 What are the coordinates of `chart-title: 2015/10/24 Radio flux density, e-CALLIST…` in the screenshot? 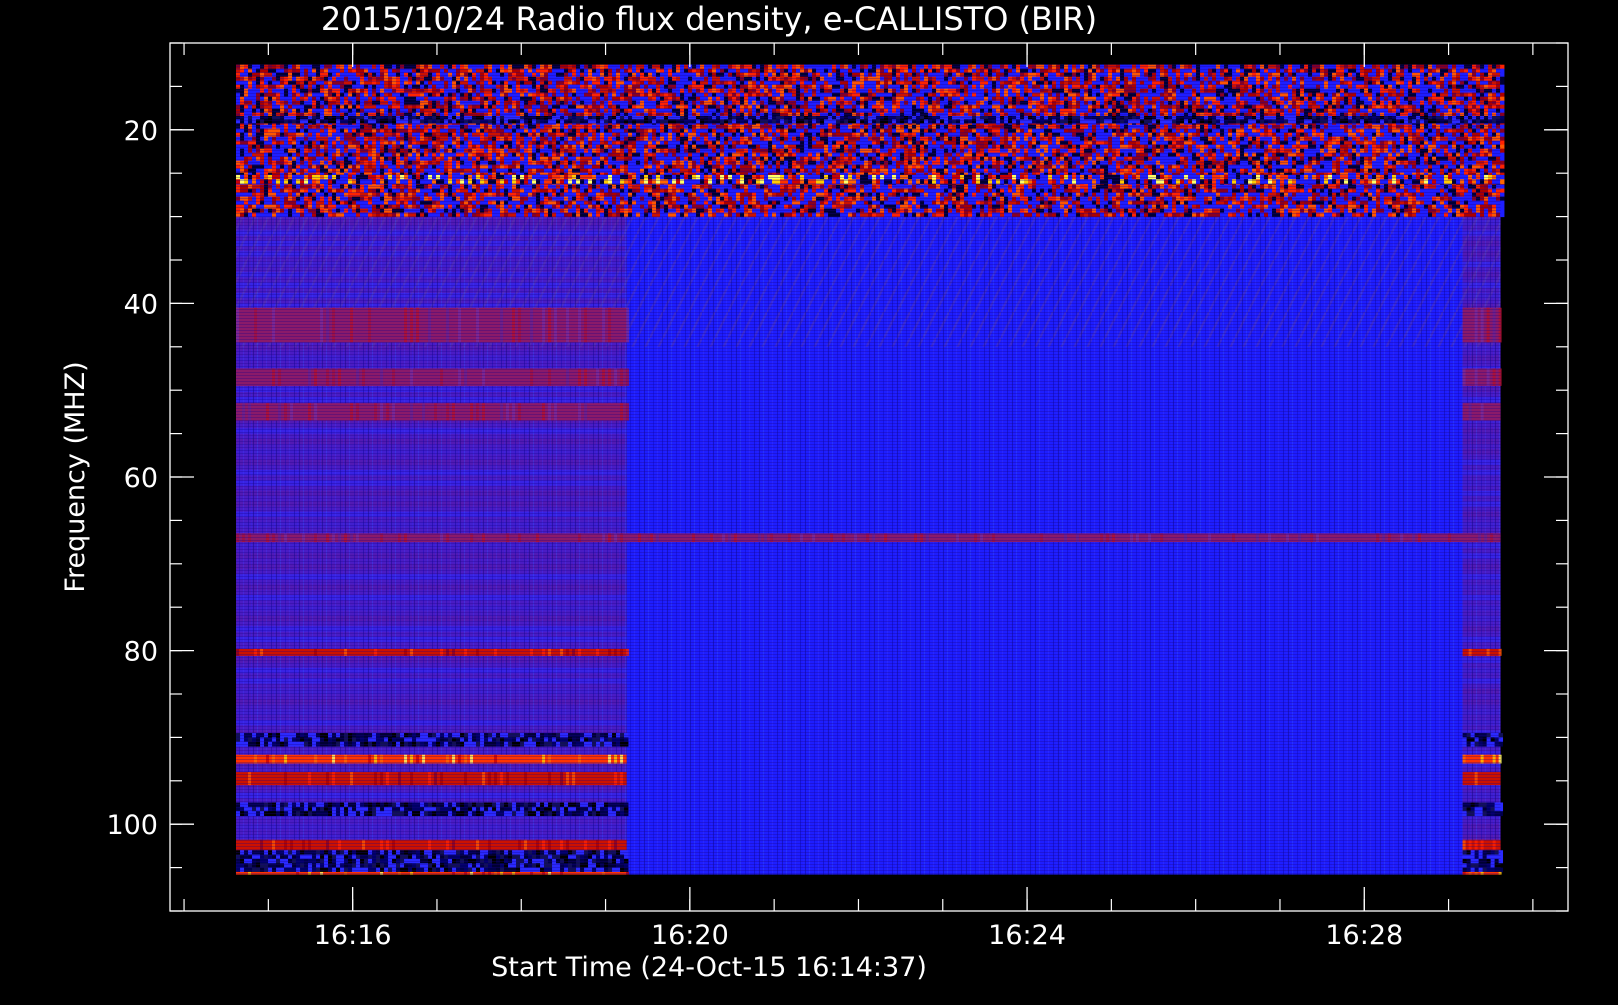 It's located at (709, 19).